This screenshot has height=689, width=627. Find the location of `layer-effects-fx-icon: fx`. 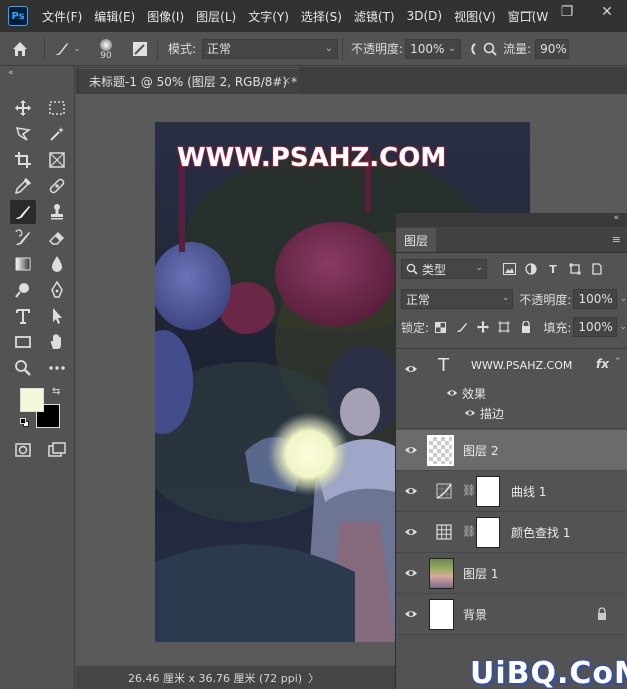

layer-effects-fx-icon: fx is located at coordinates (602, 364).